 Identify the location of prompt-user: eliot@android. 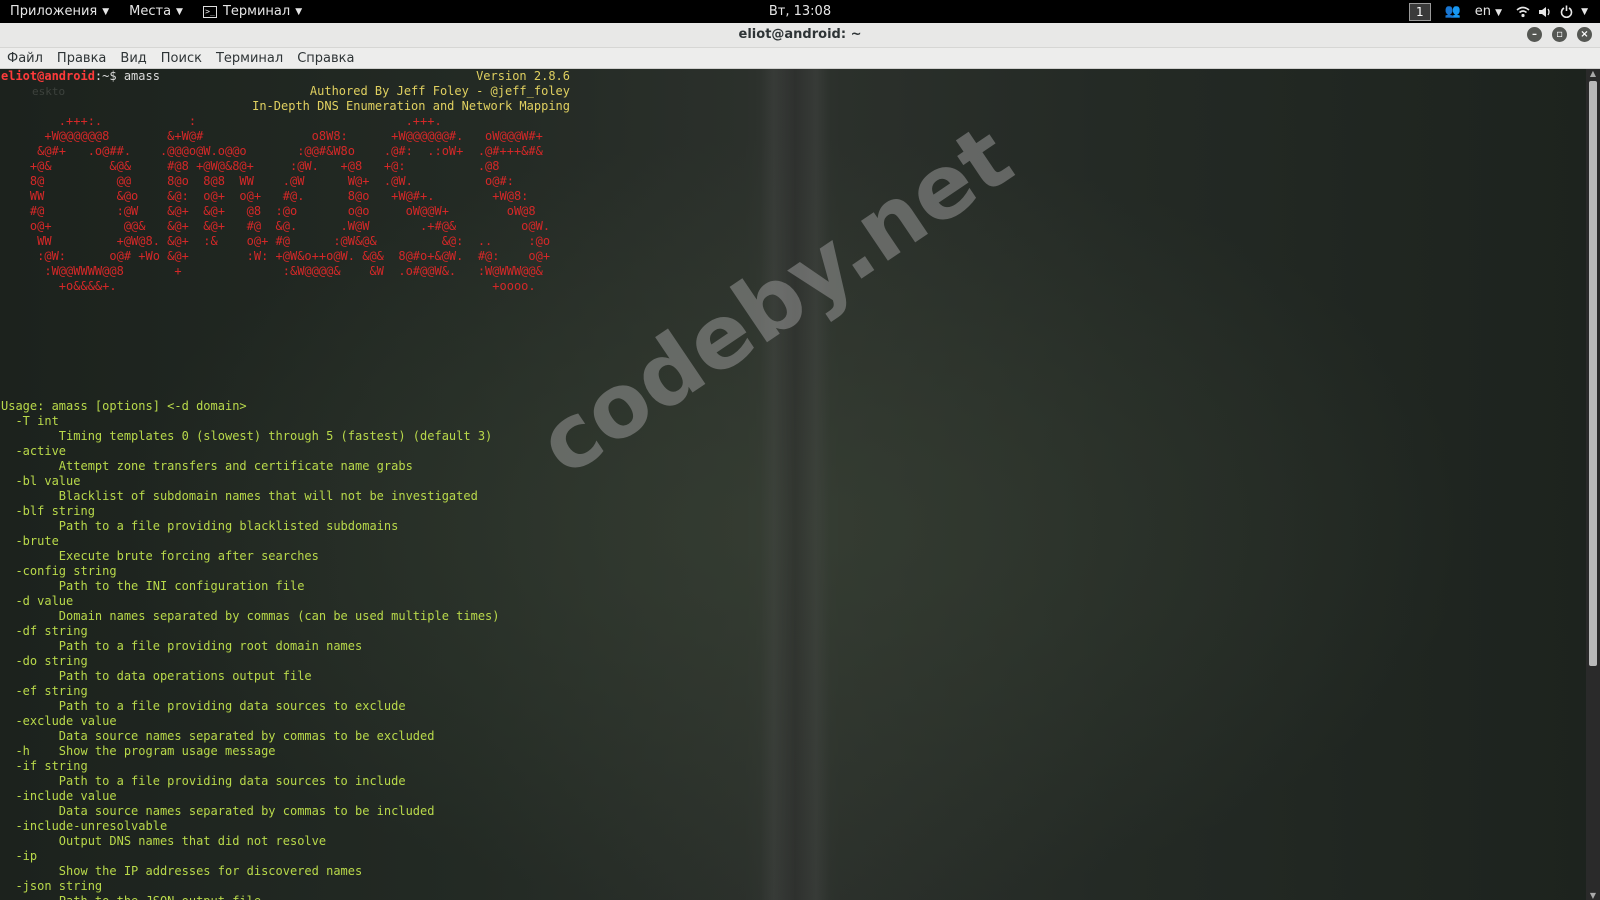
(48, 76).